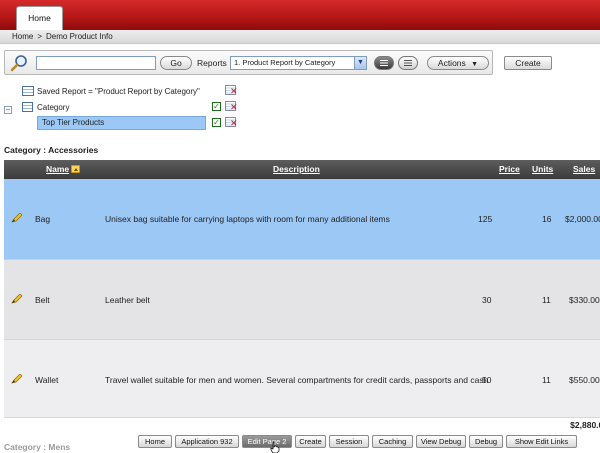 This screenshot has width=600, height=453. I want to click on dev-application-button: Application 932, so click(207, 441).